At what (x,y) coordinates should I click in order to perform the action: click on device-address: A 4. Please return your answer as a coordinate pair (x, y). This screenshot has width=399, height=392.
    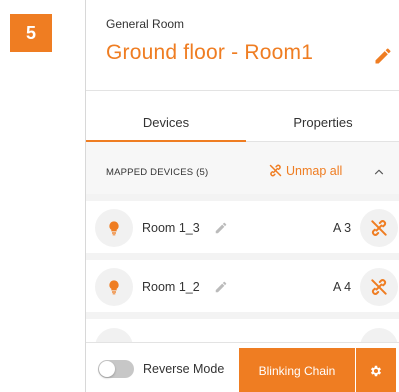
    Looking at the image, I should click on (342, 287).